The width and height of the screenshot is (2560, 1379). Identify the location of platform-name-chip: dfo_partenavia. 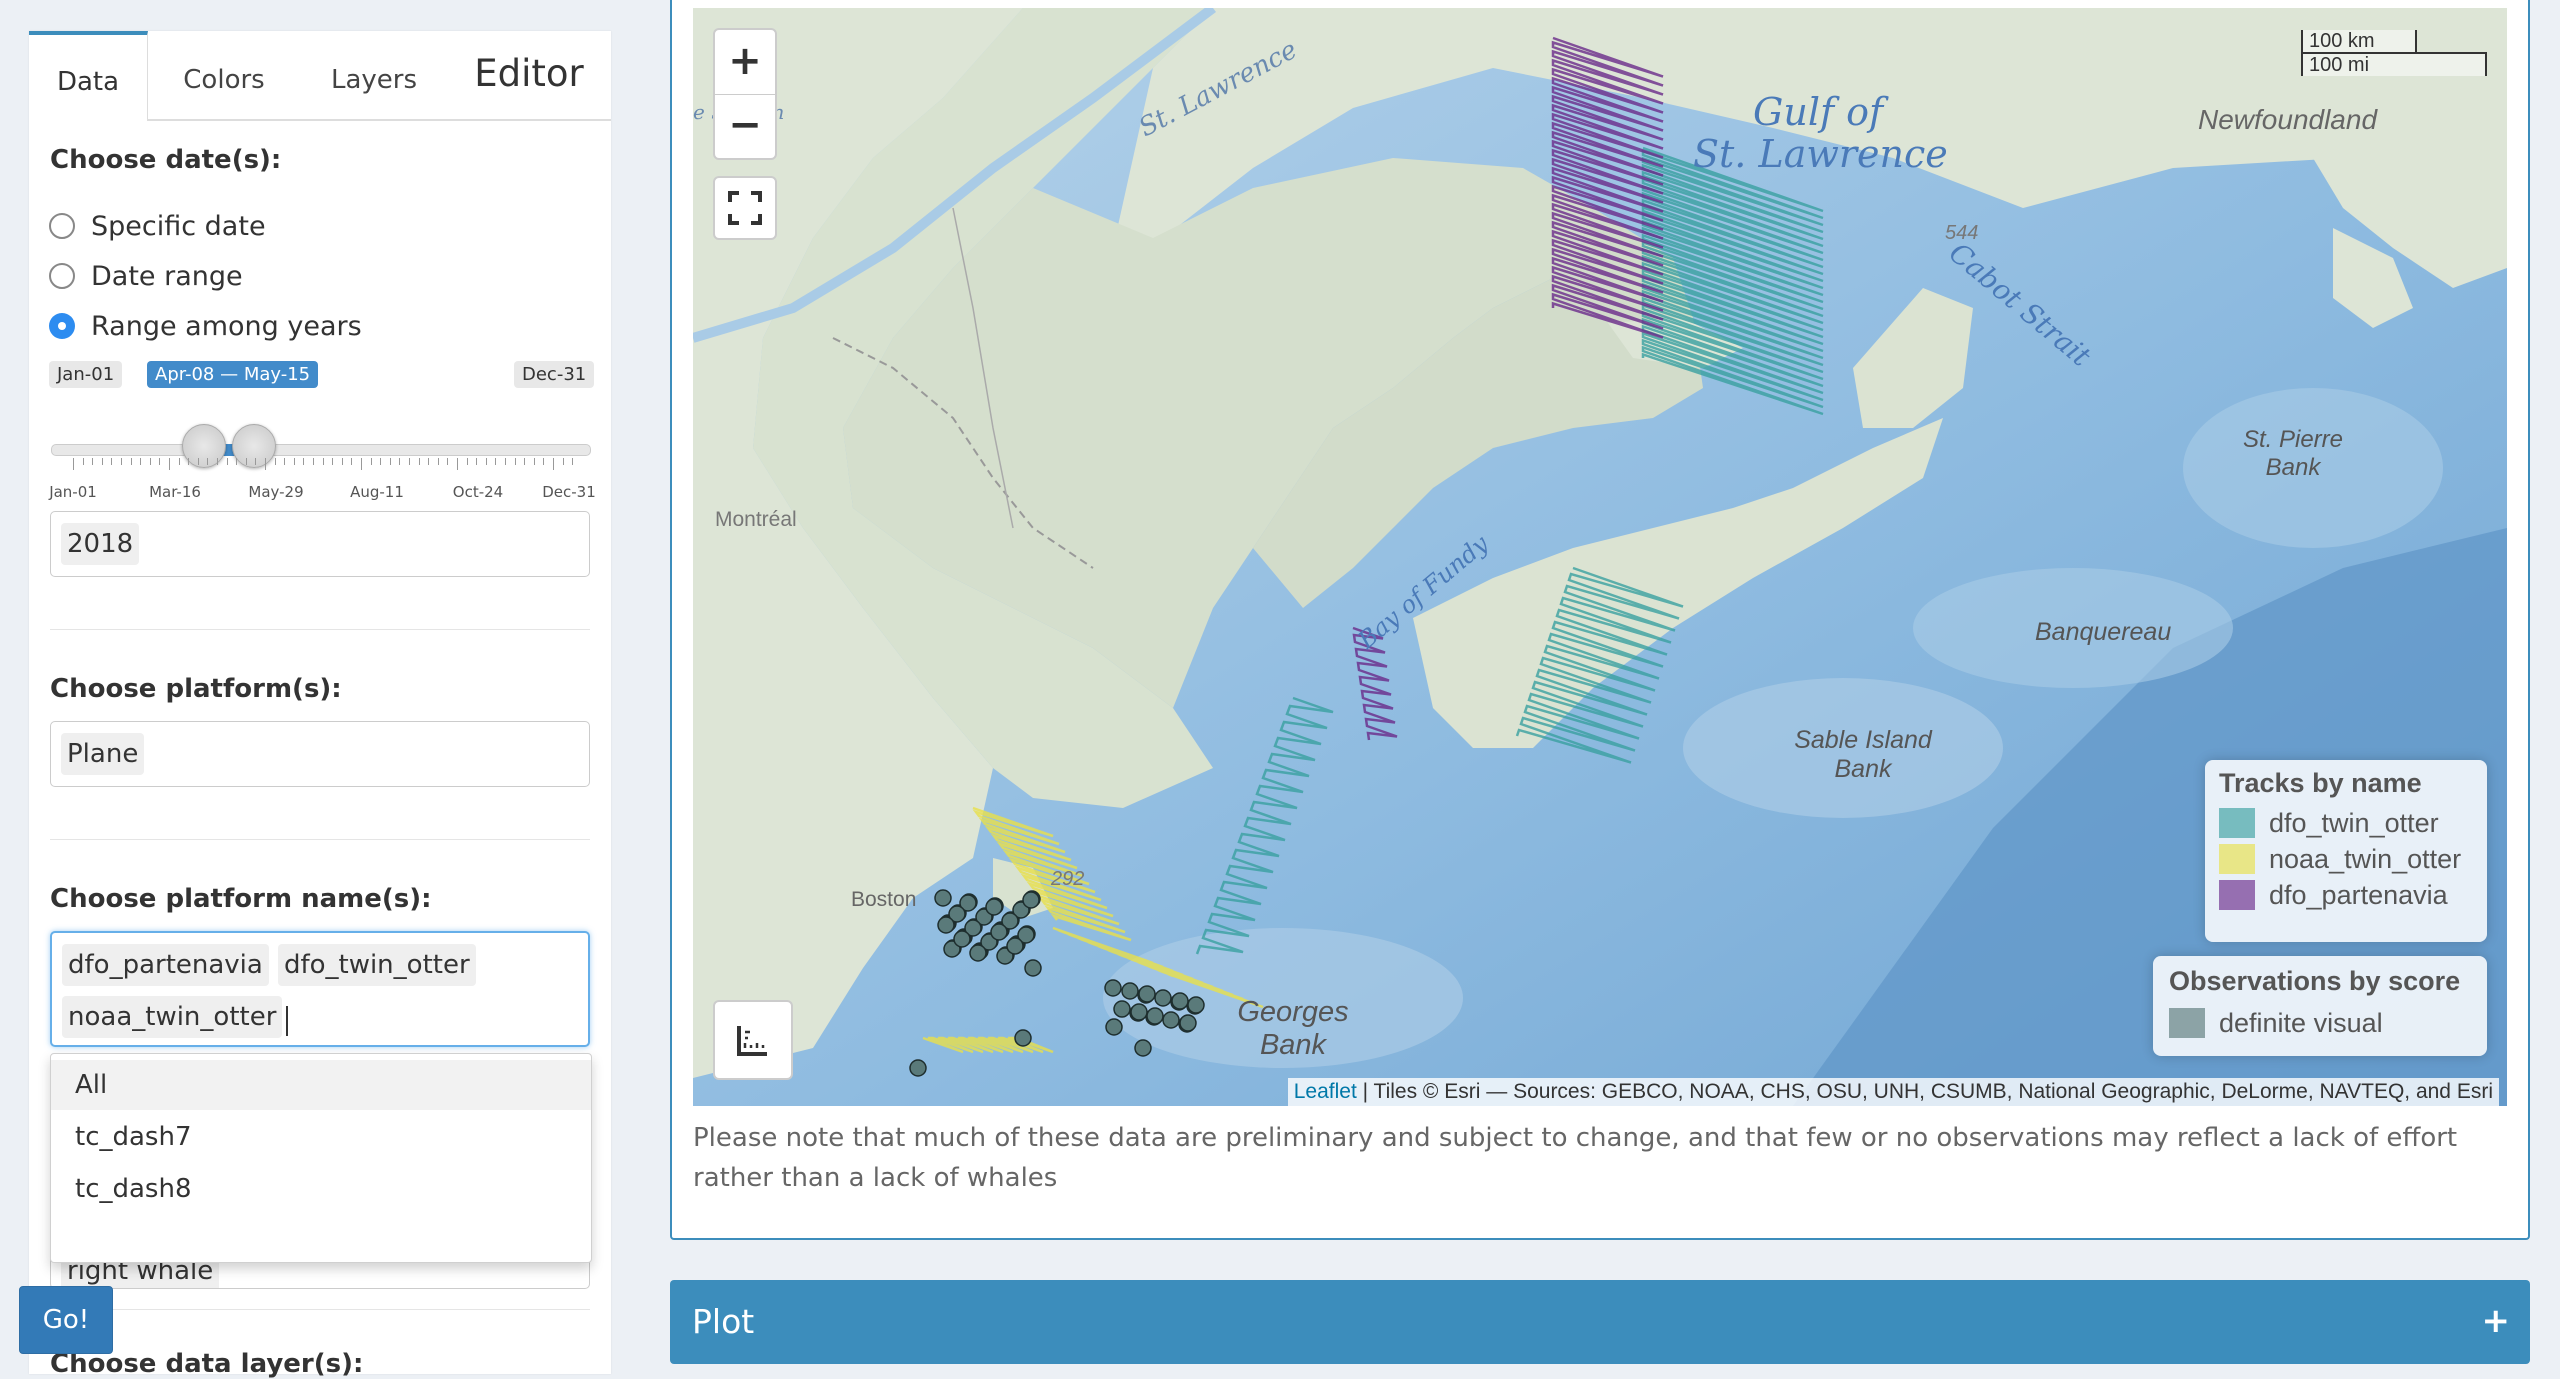
(165, 965).